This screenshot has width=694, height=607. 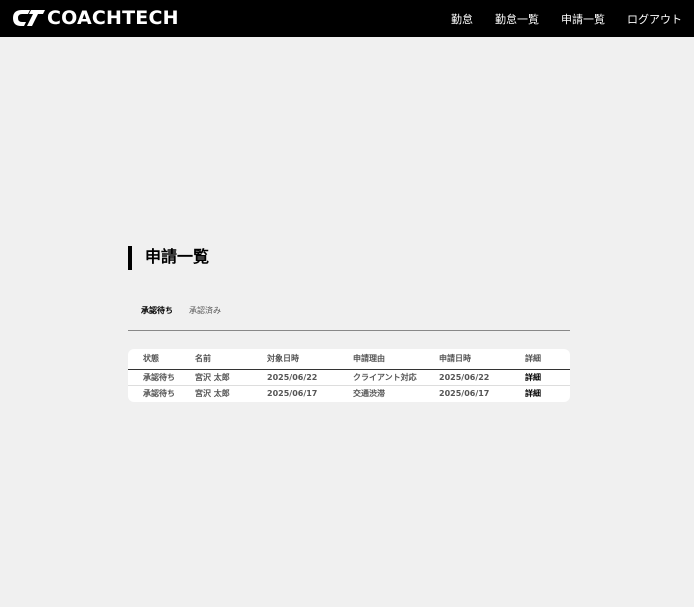 I want to click on header-detail: 詳細, so click(x=547, y=359).